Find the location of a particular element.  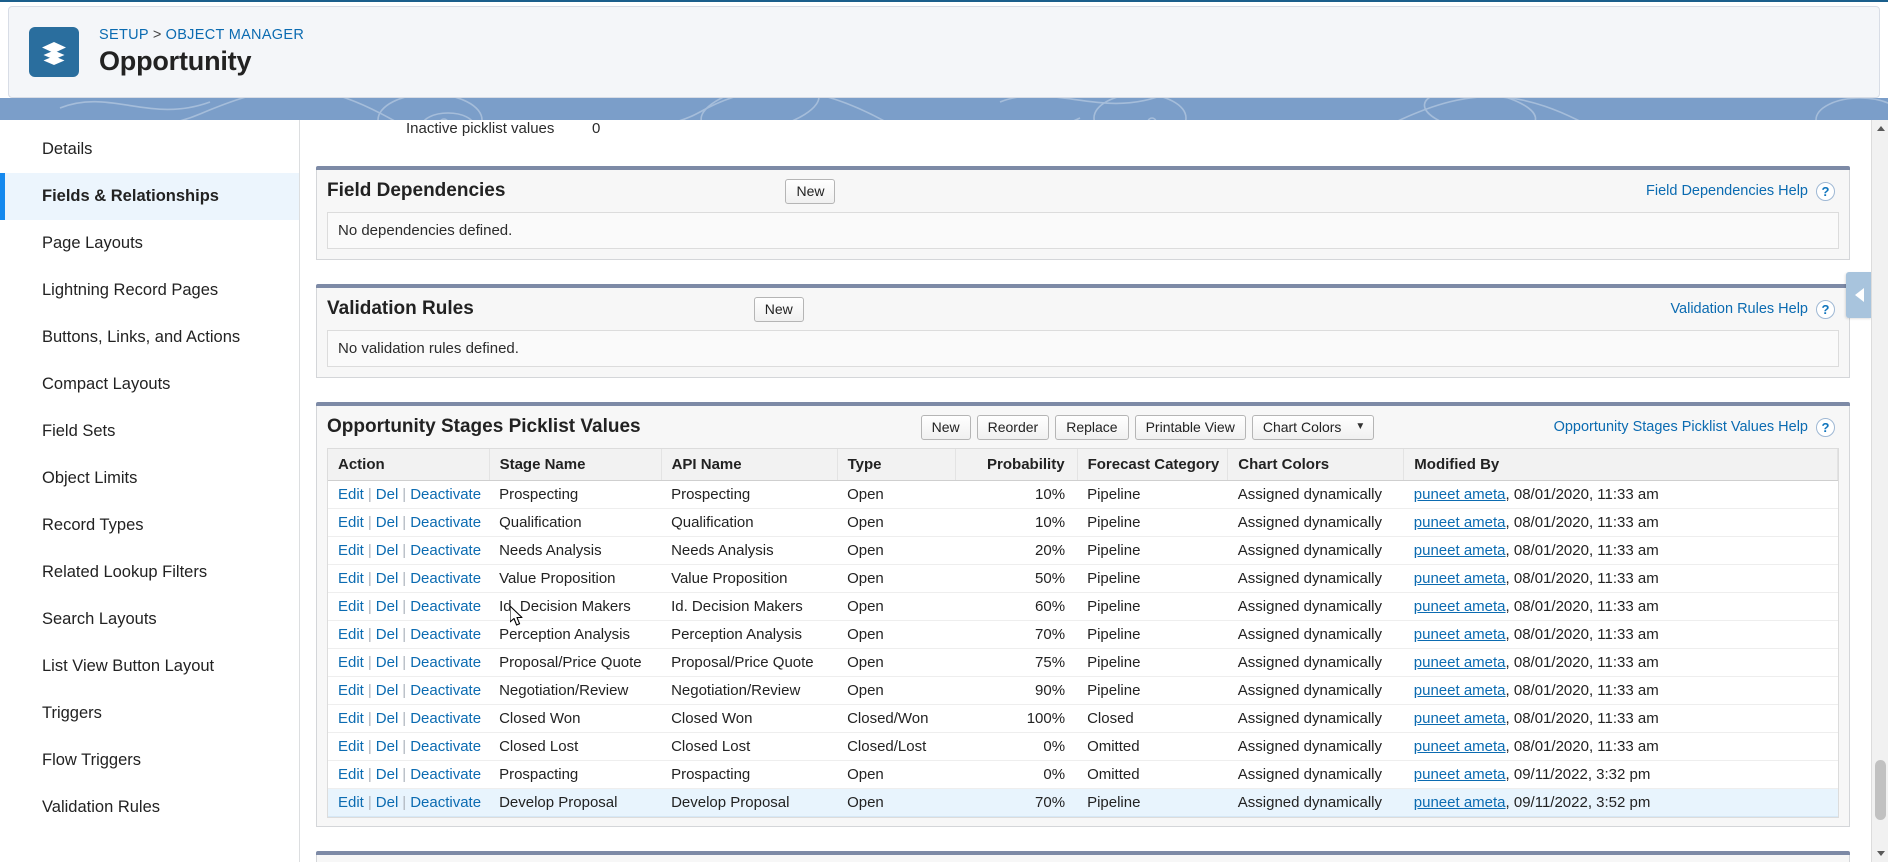

picklist-reorder-button: Reorder is located at coordinates (1013, 427).